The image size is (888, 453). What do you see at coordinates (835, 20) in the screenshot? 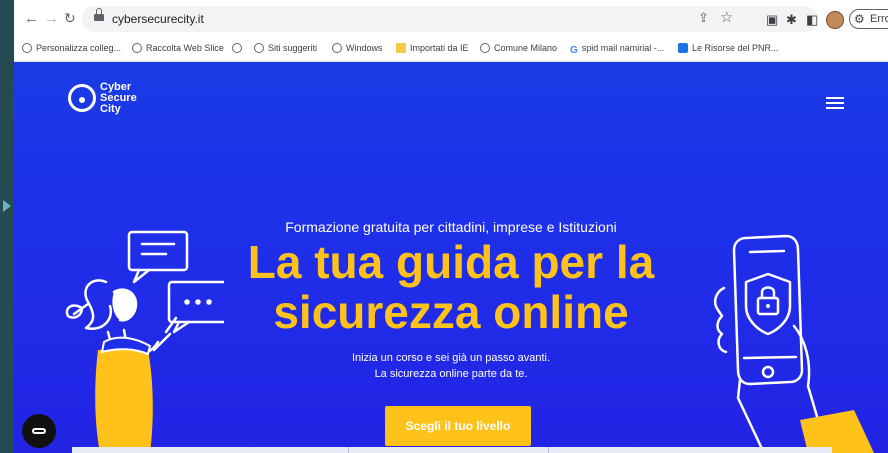
I see `profile-avatar` at bounding box center [835, 20].